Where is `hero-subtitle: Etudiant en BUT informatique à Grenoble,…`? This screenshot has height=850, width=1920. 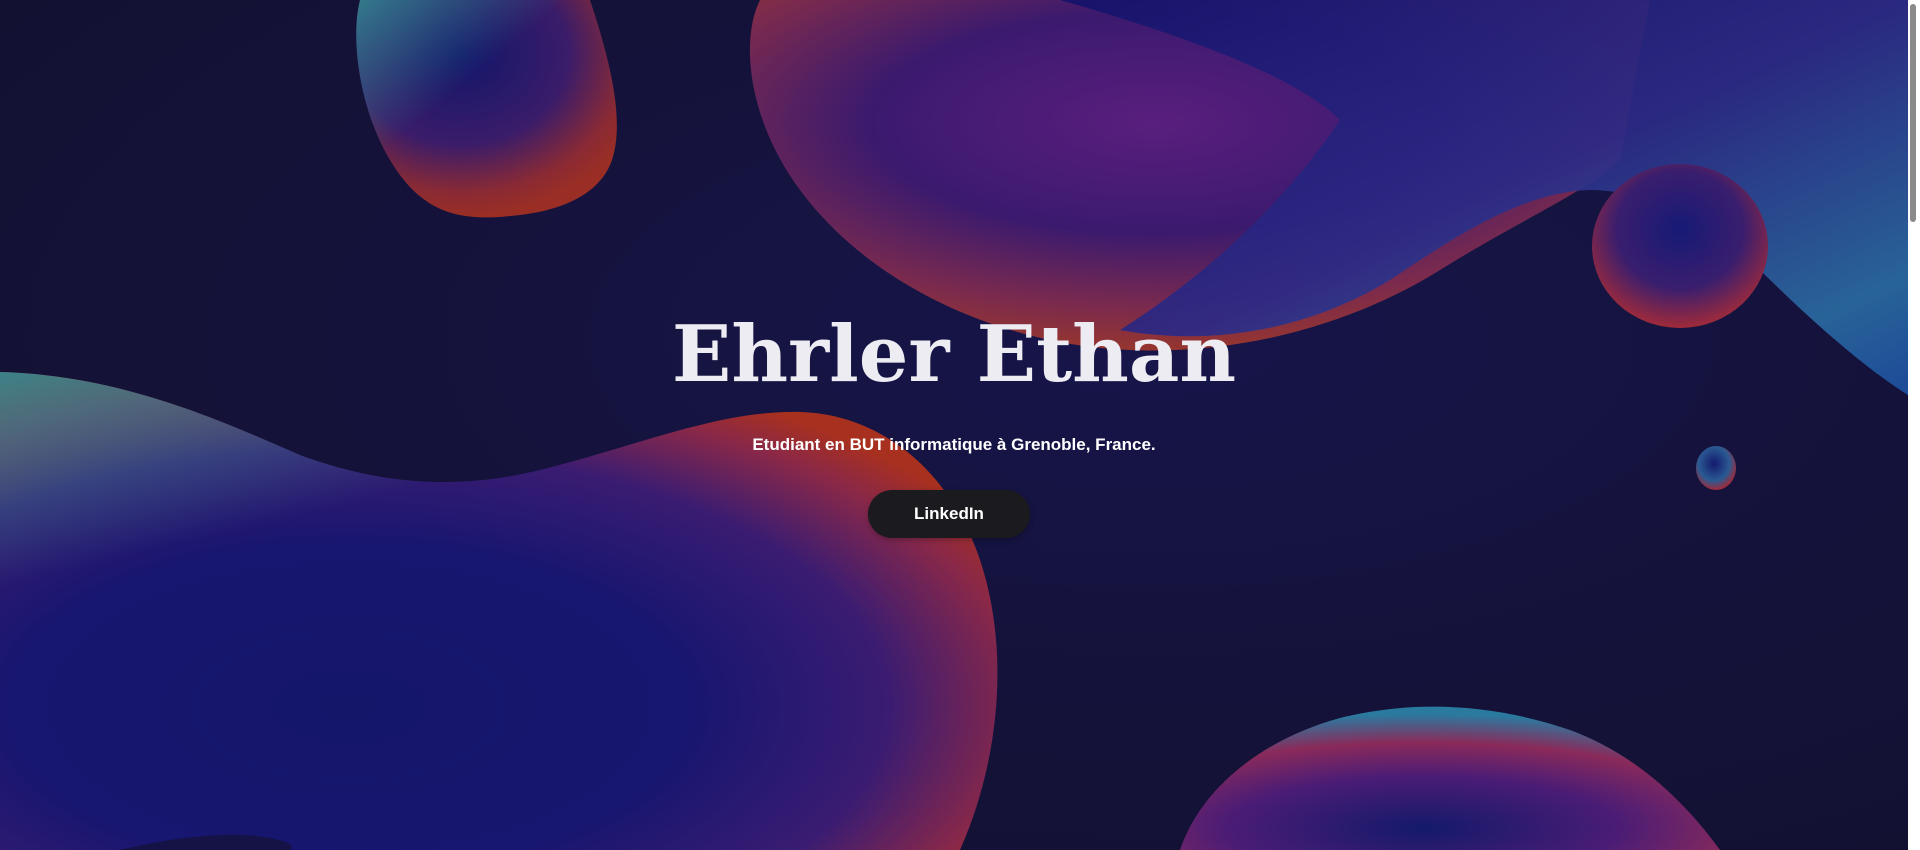 hero-subtitle: Etudiant en BUT informatique à Grenoble,… is located at coordinates (954, 444).